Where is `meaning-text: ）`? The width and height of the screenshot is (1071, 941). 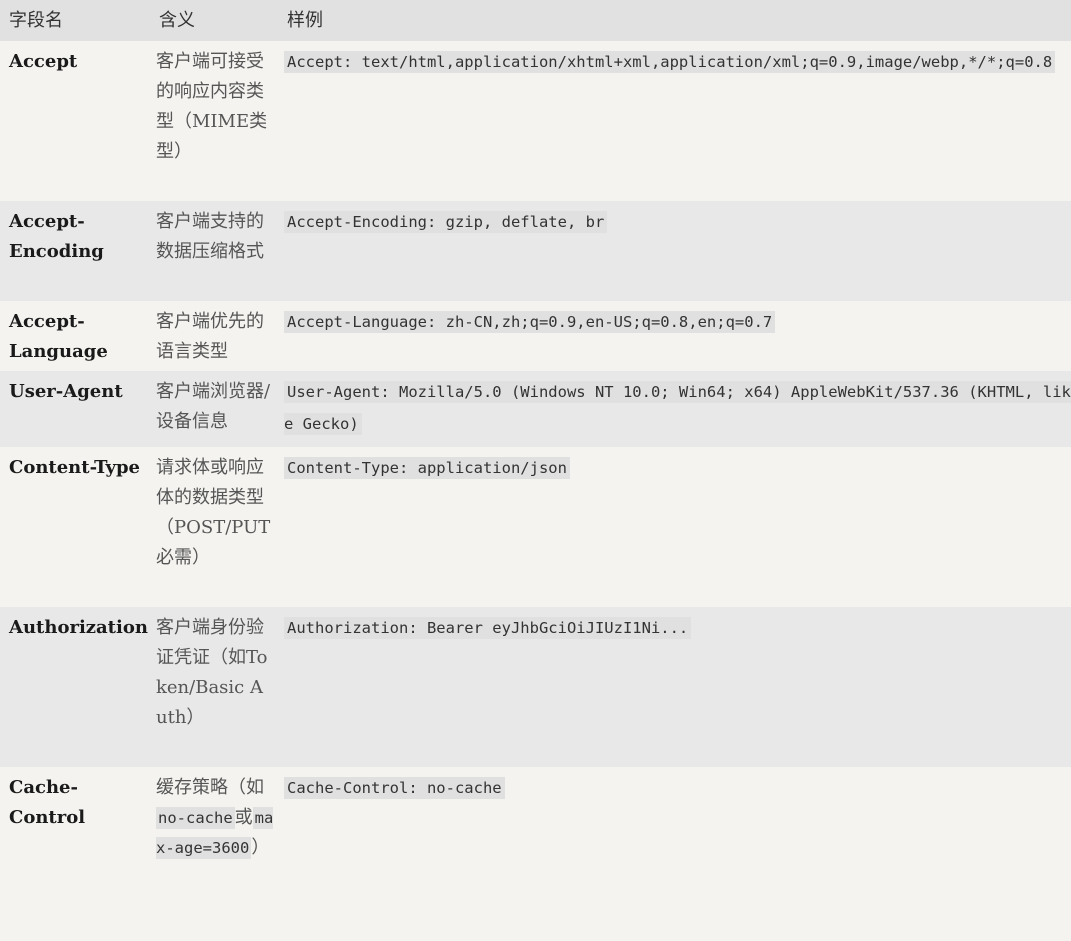 meaning-text: ） is located at coordinates (260, 847).